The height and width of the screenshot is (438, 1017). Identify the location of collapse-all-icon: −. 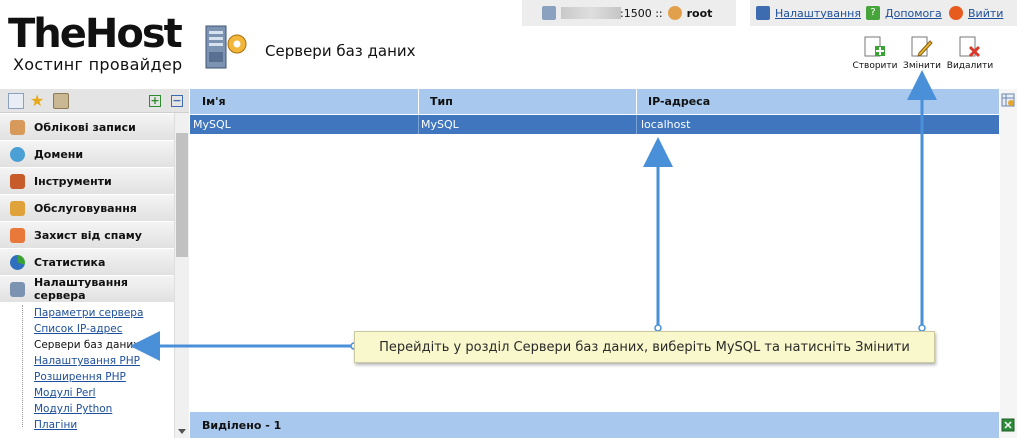
(177, 101).